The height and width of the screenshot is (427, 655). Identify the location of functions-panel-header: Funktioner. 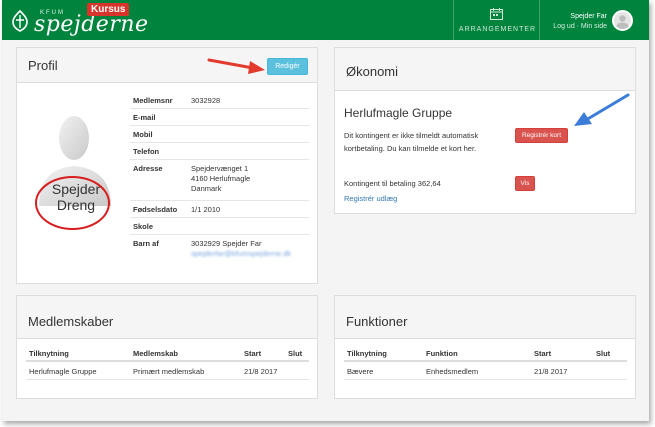
(485, 317).